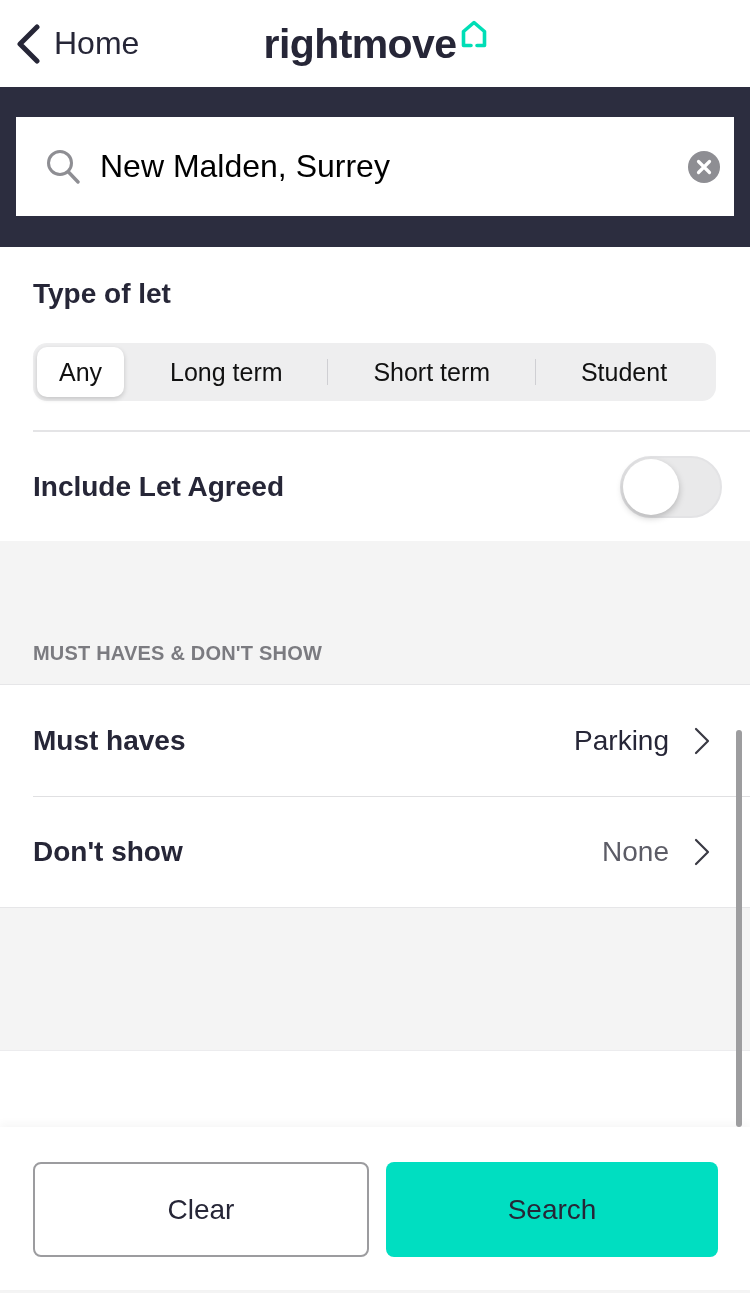  I want to click on row-label: Don't show, so click(108, 852).